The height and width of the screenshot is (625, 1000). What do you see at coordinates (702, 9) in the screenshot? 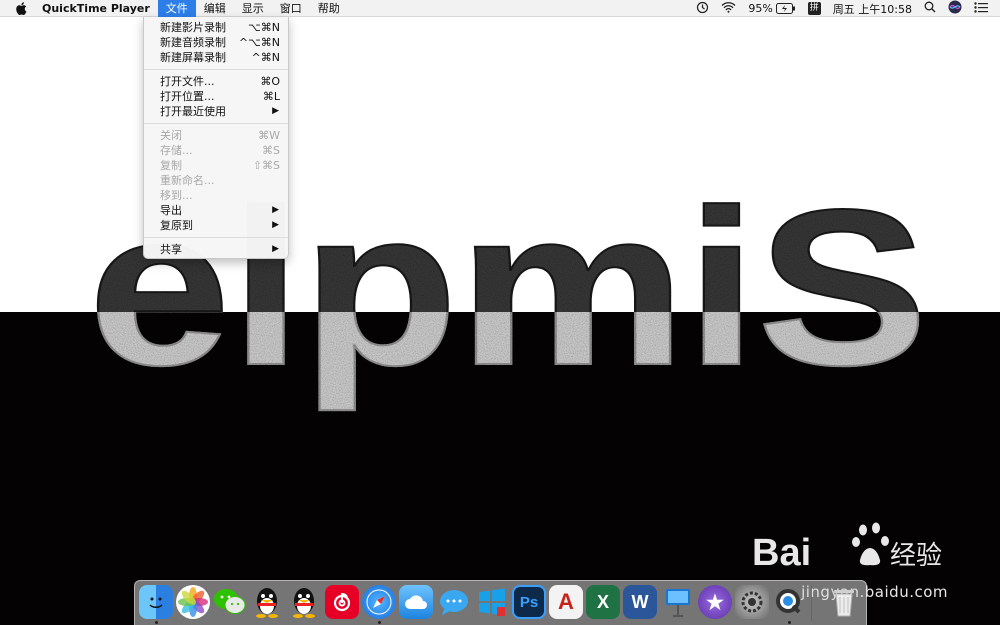
I see `time-machine-icon` at bounding box center [702, 9].